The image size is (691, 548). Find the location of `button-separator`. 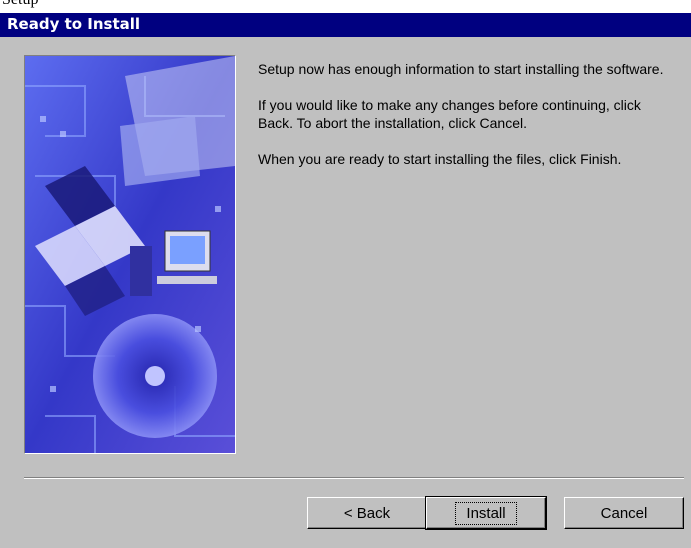

button-separator is located at coordinates (354, 478).